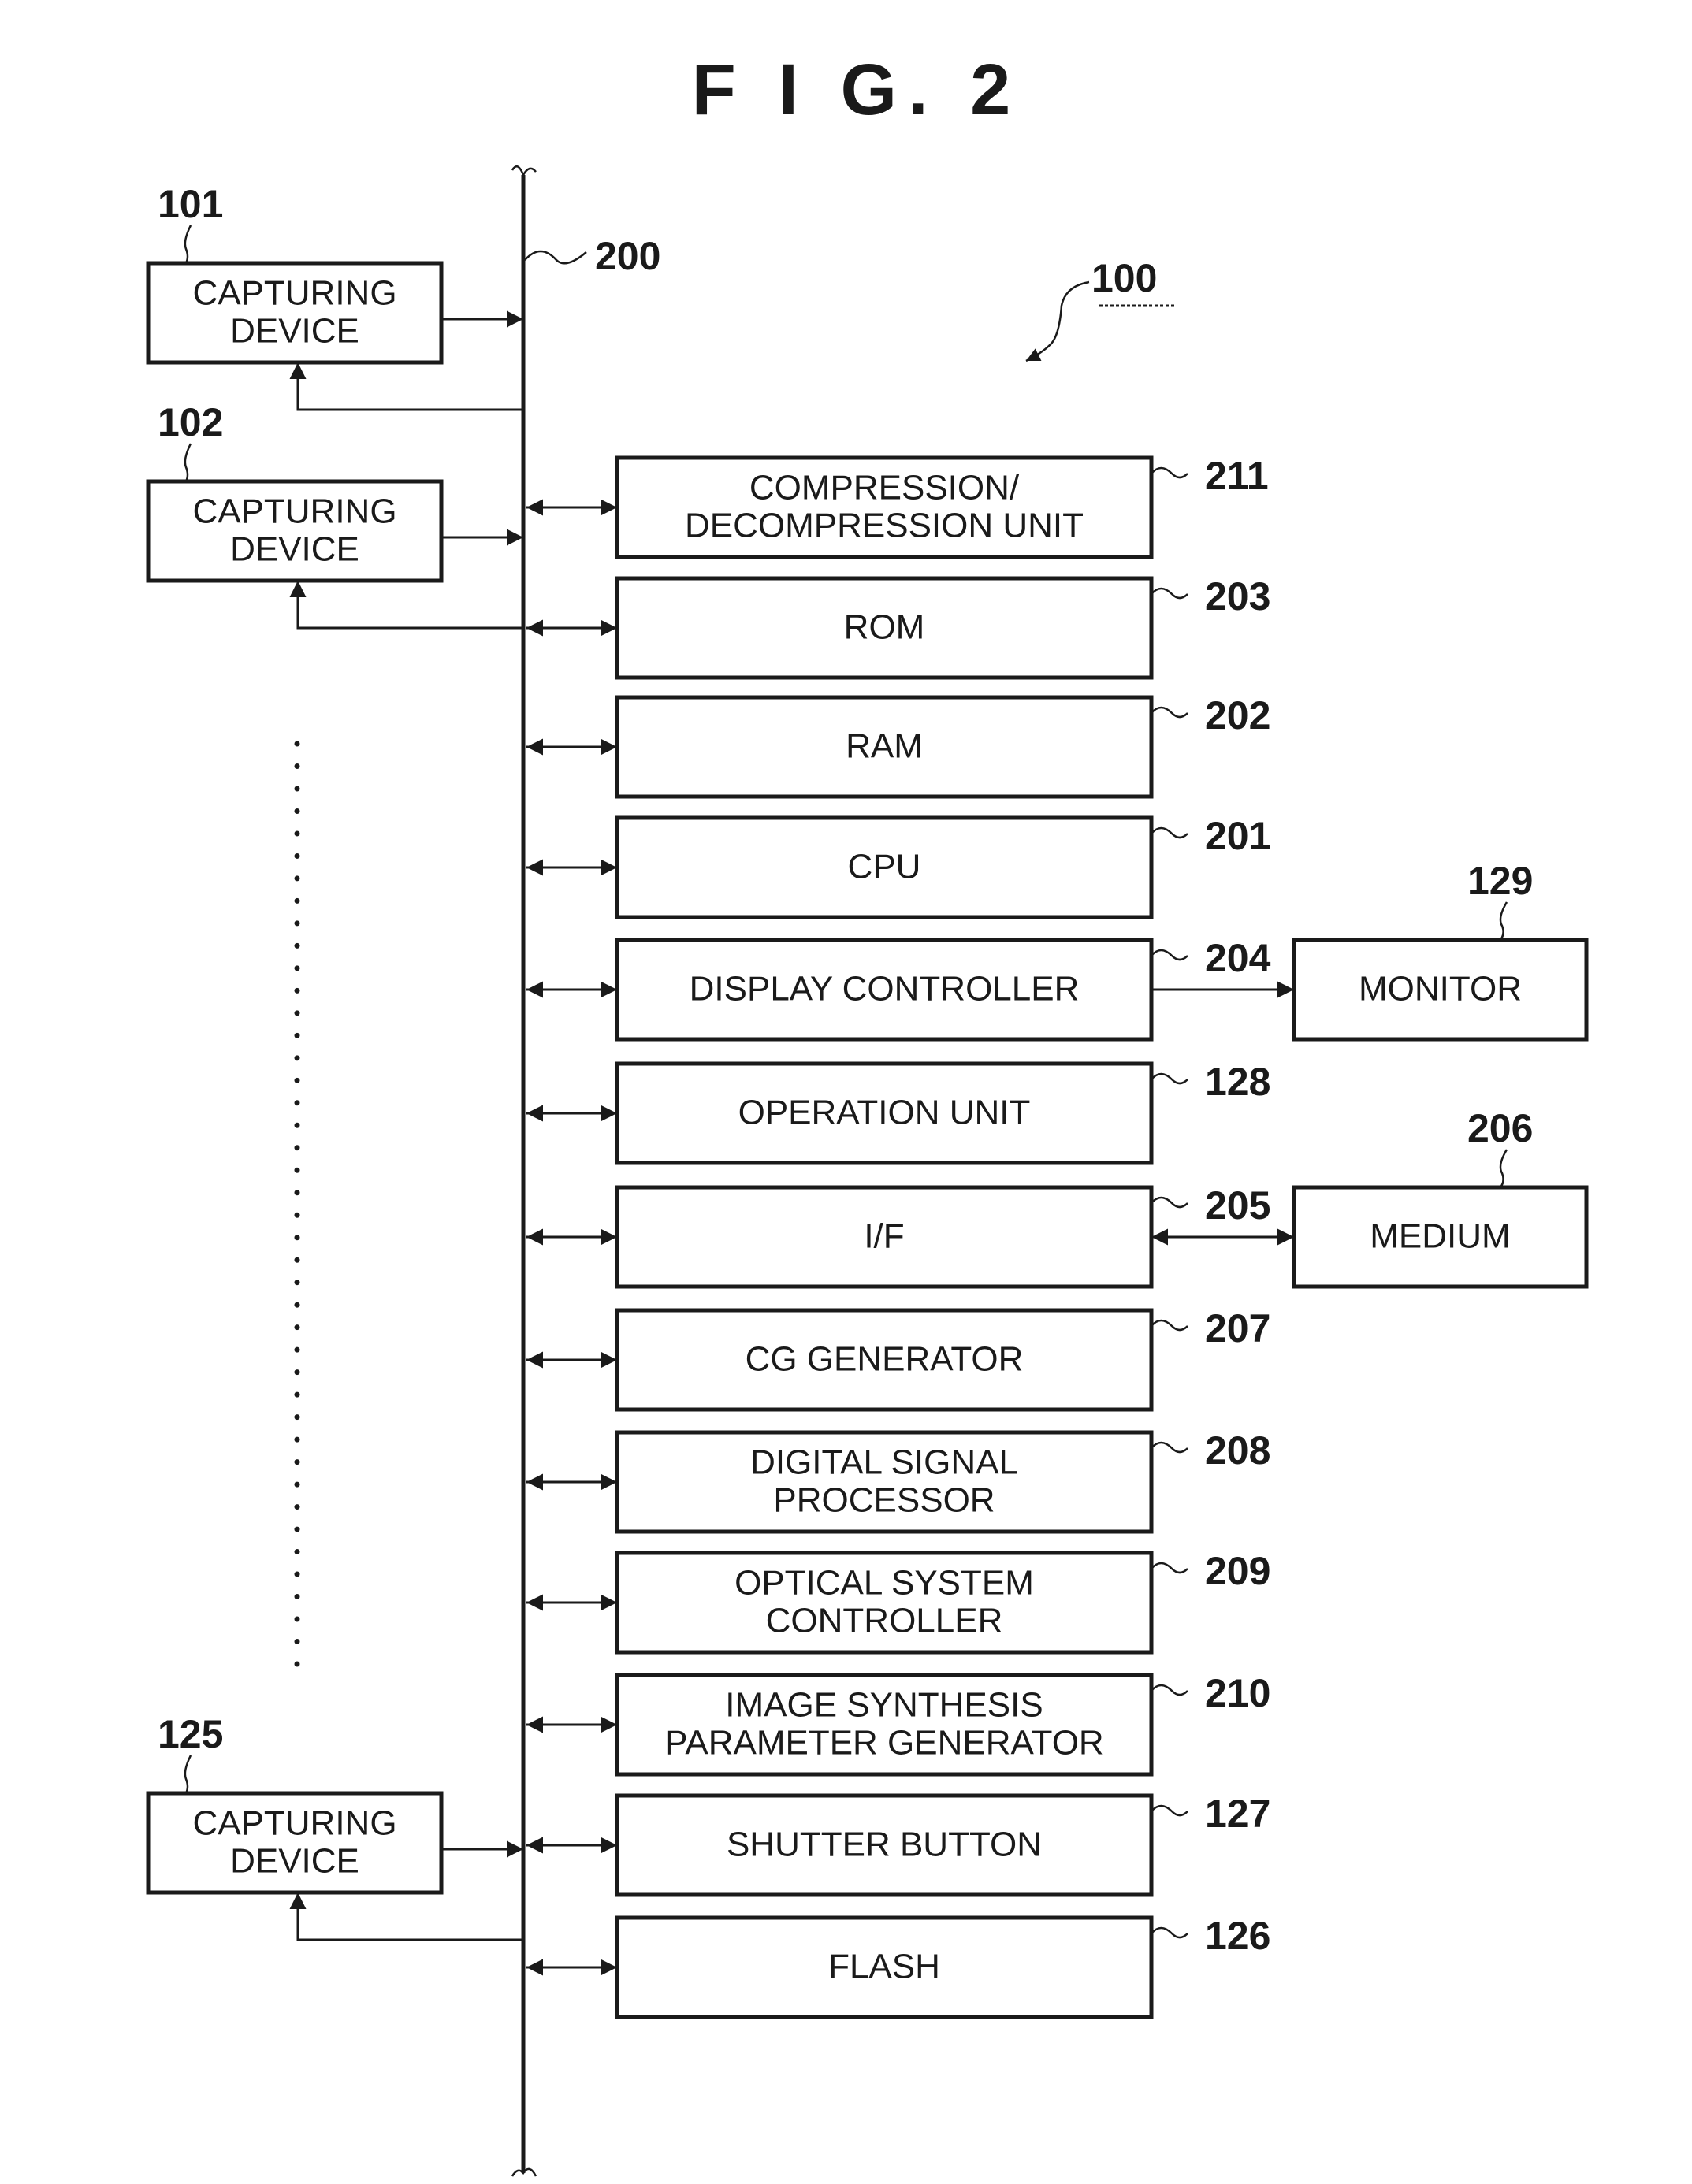  I want to click on unit-210-label-line: PARAMETER GENERATOR, so click(884, 1743).